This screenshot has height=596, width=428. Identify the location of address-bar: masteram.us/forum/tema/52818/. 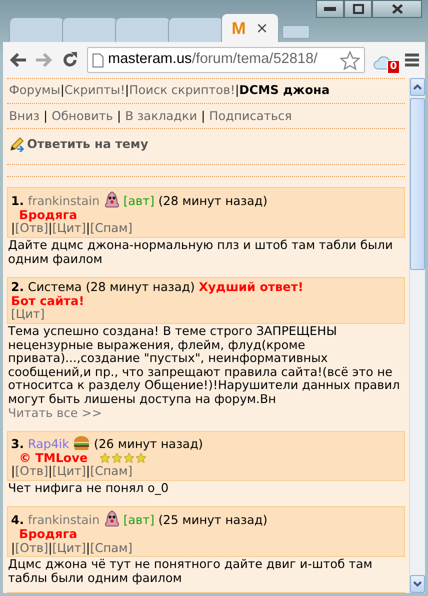
(226, 60).